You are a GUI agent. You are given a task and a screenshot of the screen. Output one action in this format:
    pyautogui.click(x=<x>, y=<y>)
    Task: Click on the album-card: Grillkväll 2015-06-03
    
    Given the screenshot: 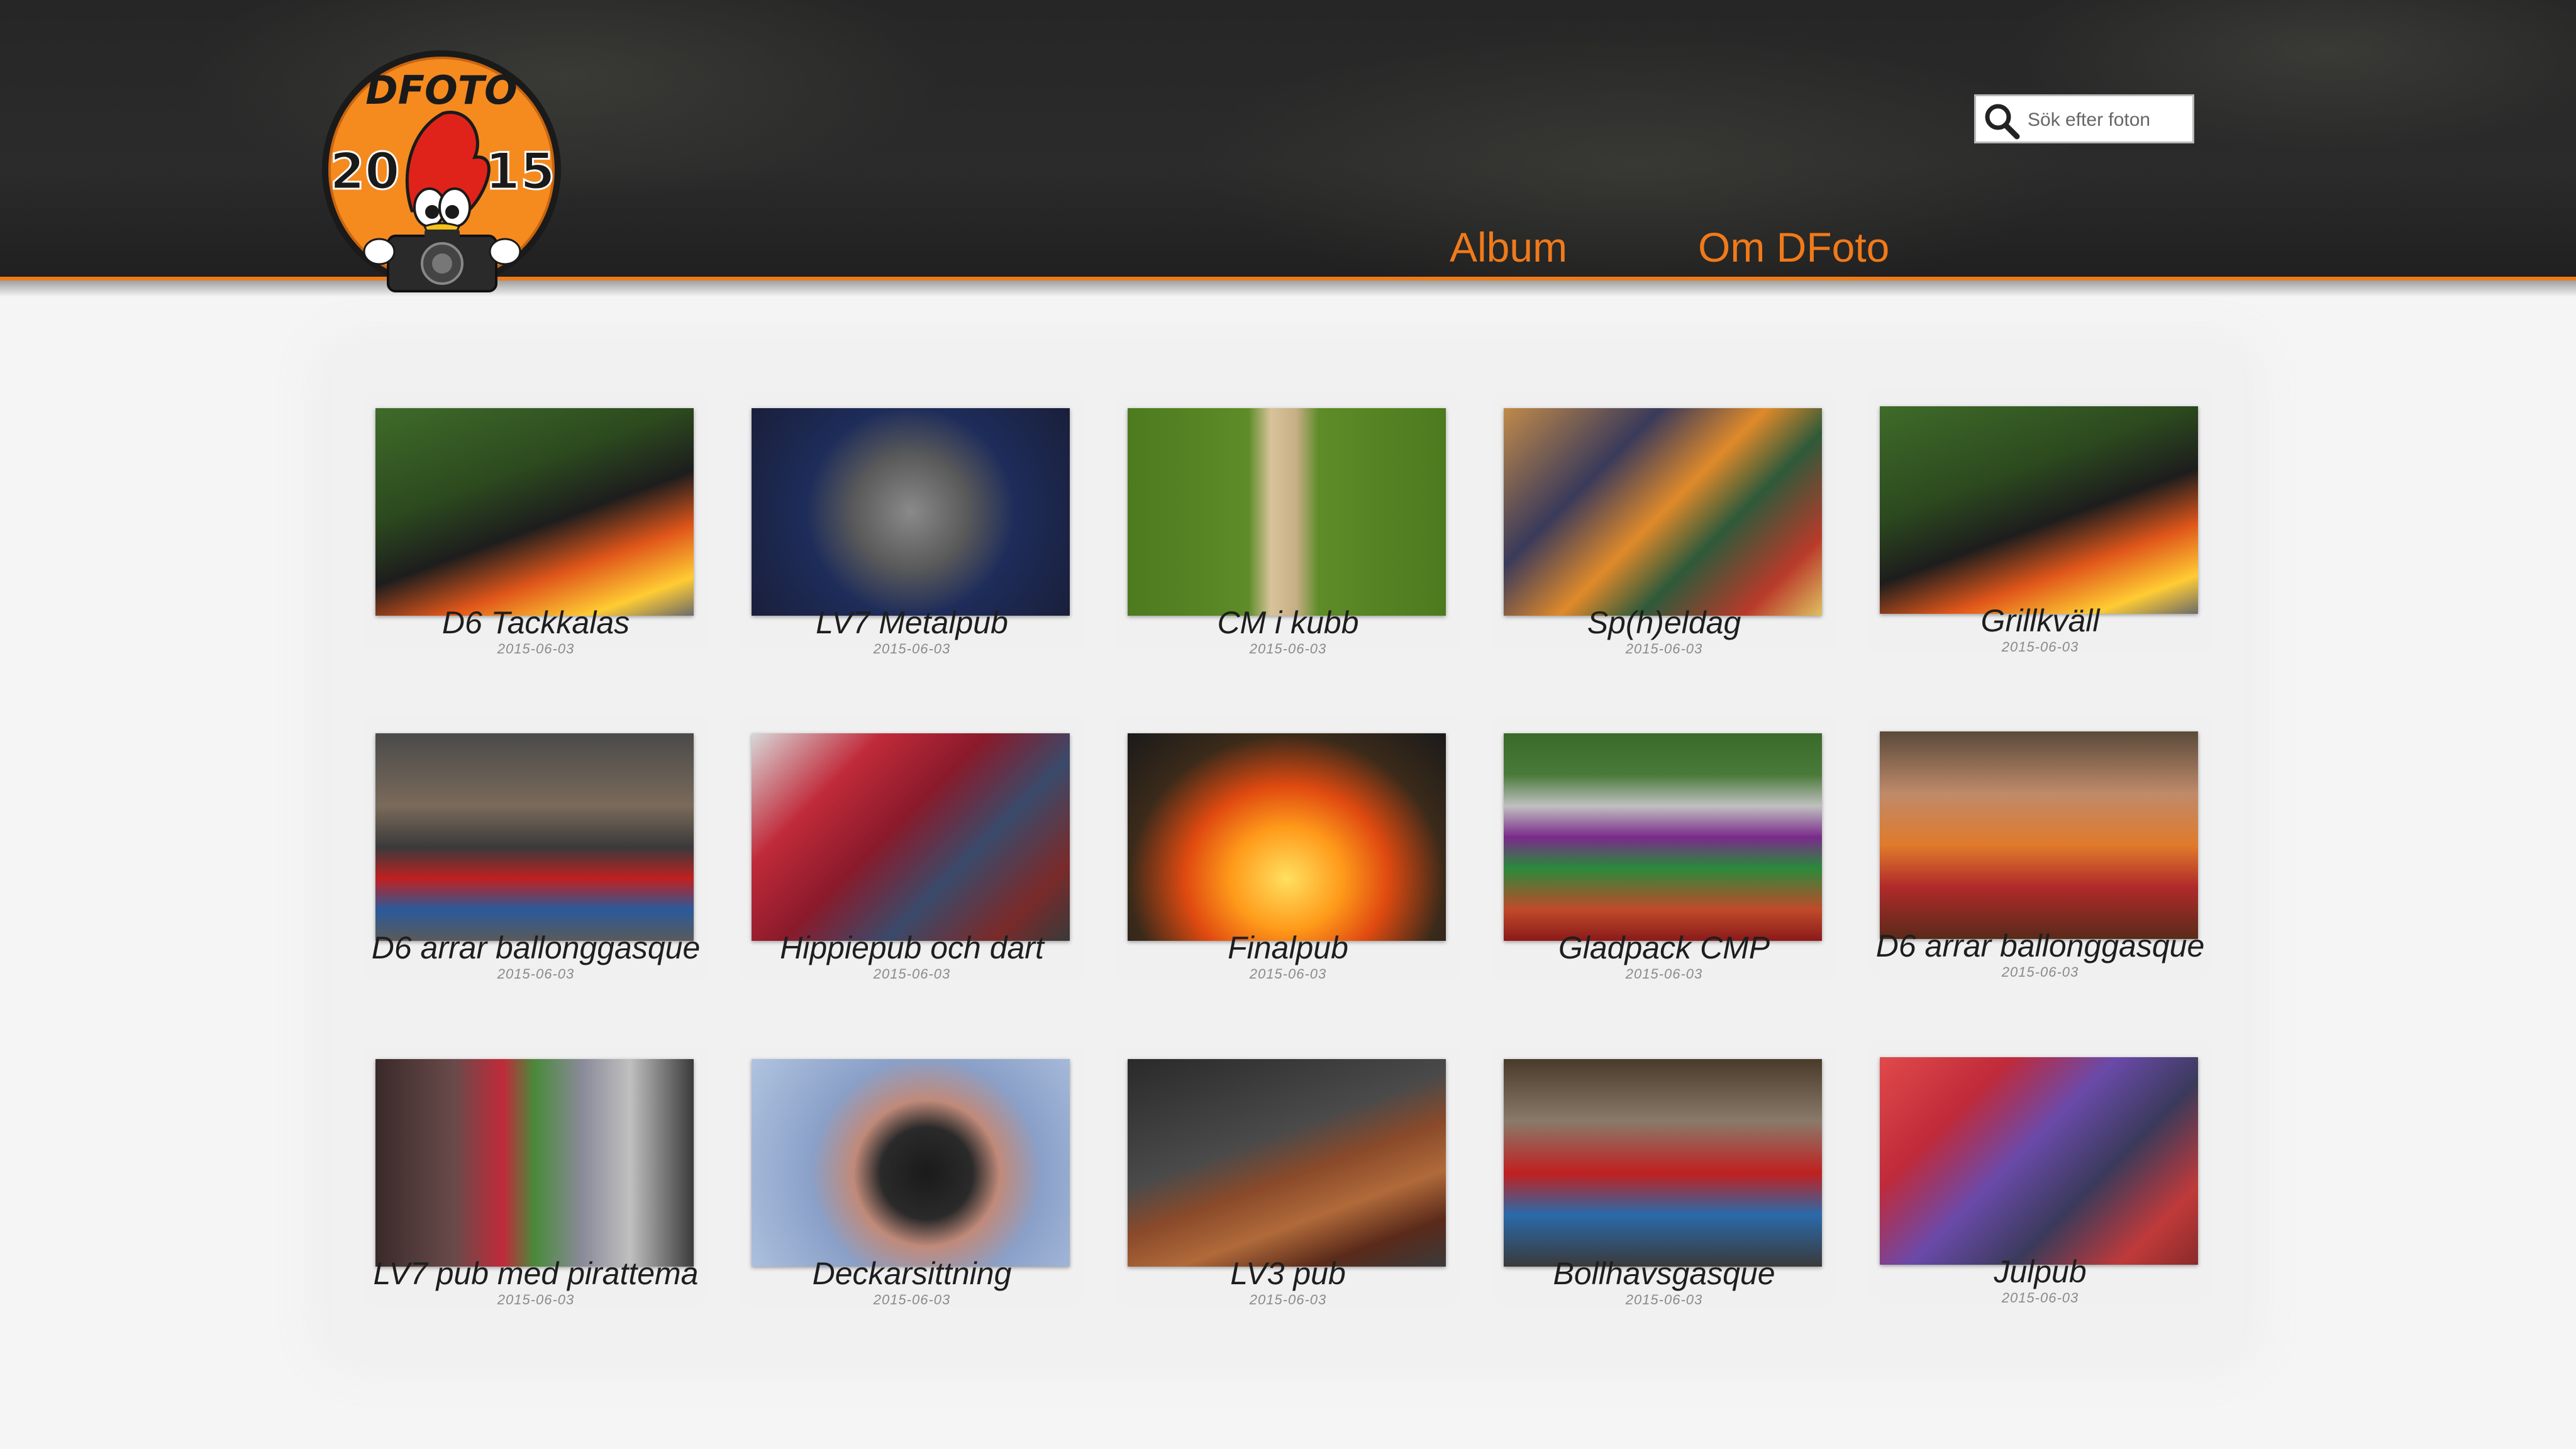 What is the action you would take?
    pyautogui.click(x=2040, y=522)
    